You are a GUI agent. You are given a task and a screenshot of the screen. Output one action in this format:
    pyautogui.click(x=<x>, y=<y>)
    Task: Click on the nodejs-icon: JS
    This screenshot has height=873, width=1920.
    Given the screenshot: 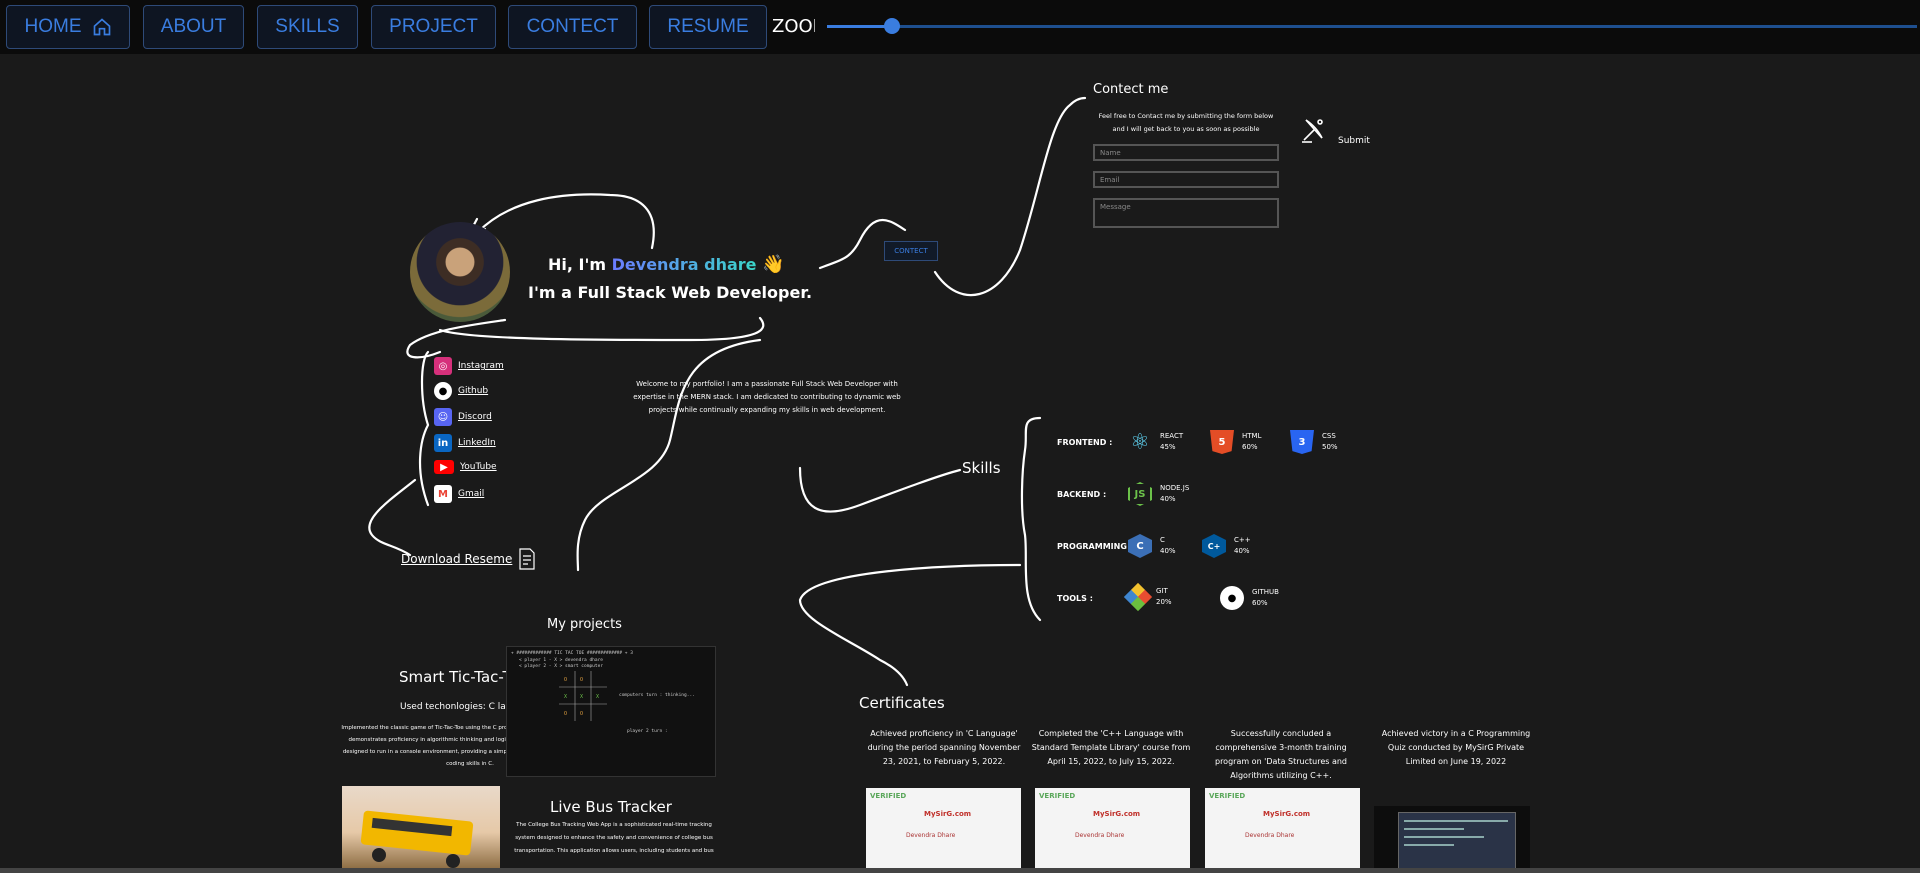 What is the action you would take?
    pyautogui.click(x=1140, y=494)
    